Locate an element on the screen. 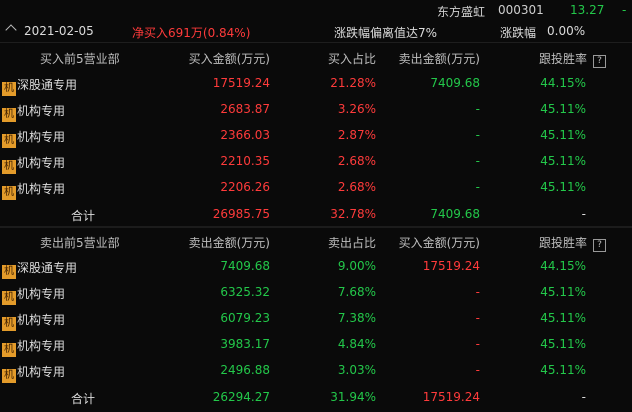 Image resolution: width=632 pixels, height=412 pixels. buy-pct: 21.28% is located at coordinates (353, 83).